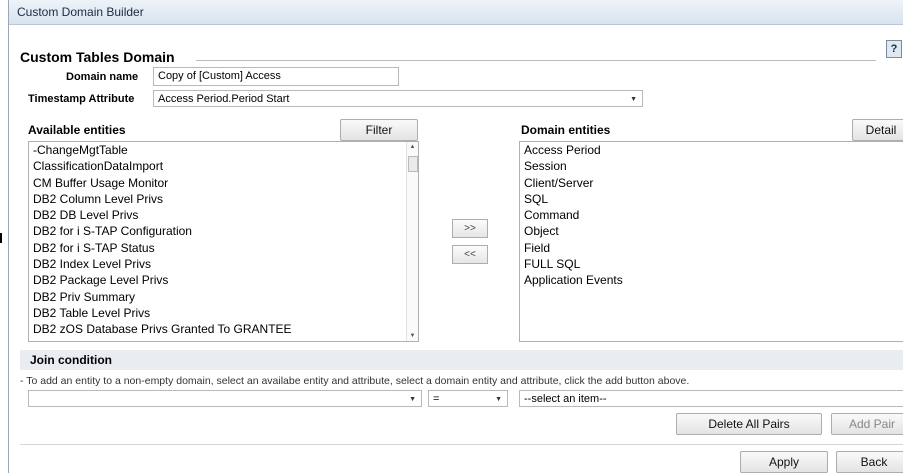 Image resolution: width=903 pixels, height=473 pixels. I want to click on list-item: DB2 for i S-TAP Configuration, so click(223, 231).